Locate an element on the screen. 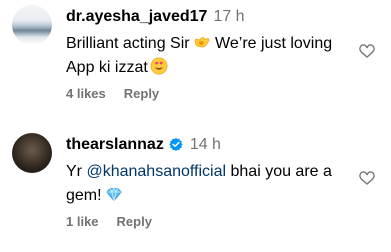  comment-meta: 1 like Reply is located at coordinates (109, 221).